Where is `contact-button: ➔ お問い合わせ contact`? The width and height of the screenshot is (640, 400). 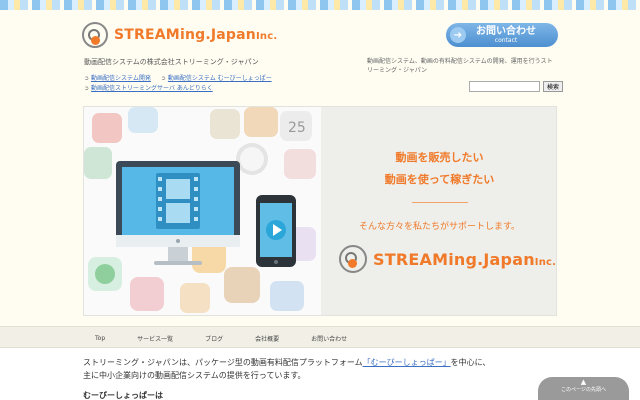
contact-button: ➔ お問い合わせ contact is located at coordinates (502, 35).